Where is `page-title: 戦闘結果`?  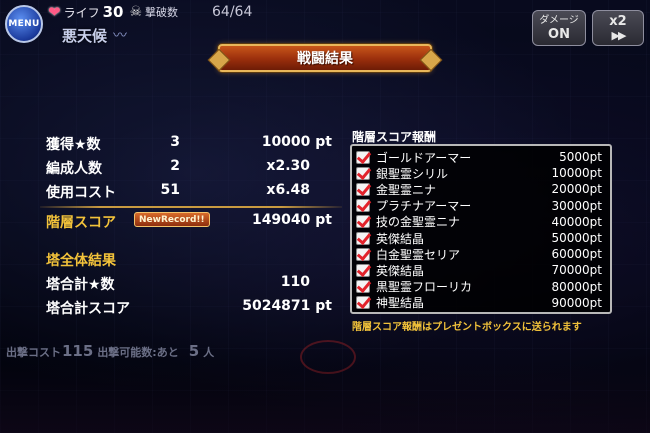 page-title: 戦闘結果 is located at coordinates (325, 59).